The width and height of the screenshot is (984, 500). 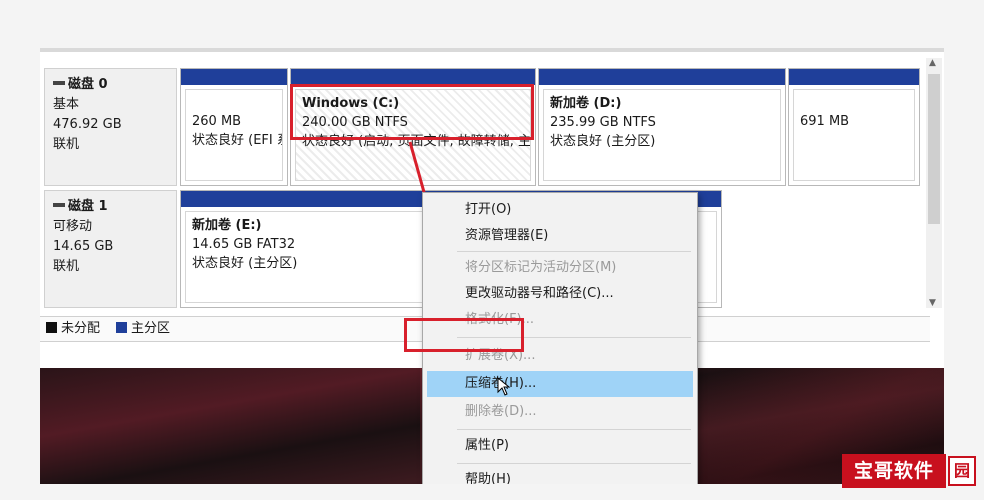 What do you see at coordinates (560, 210) in the screenshot?
I see `menu-item-open: 打开(O)` at bounding box center [560, 210].